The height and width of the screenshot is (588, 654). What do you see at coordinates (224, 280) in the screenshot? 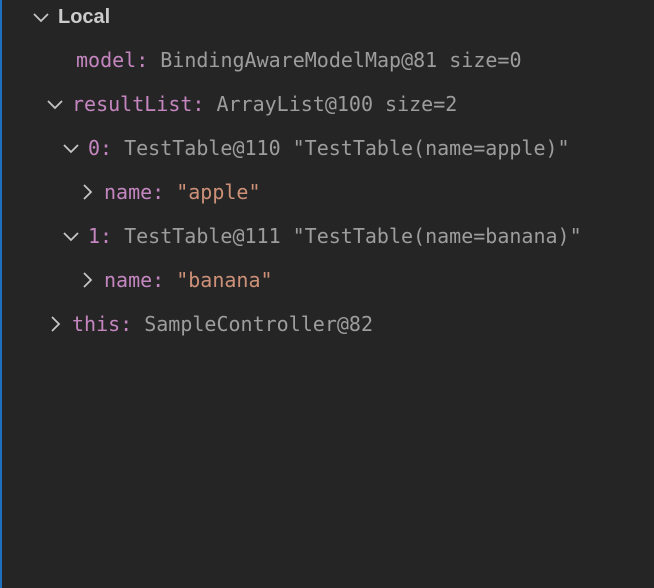
I see `variable-value: "banana"` at bounding box center [224, 280].